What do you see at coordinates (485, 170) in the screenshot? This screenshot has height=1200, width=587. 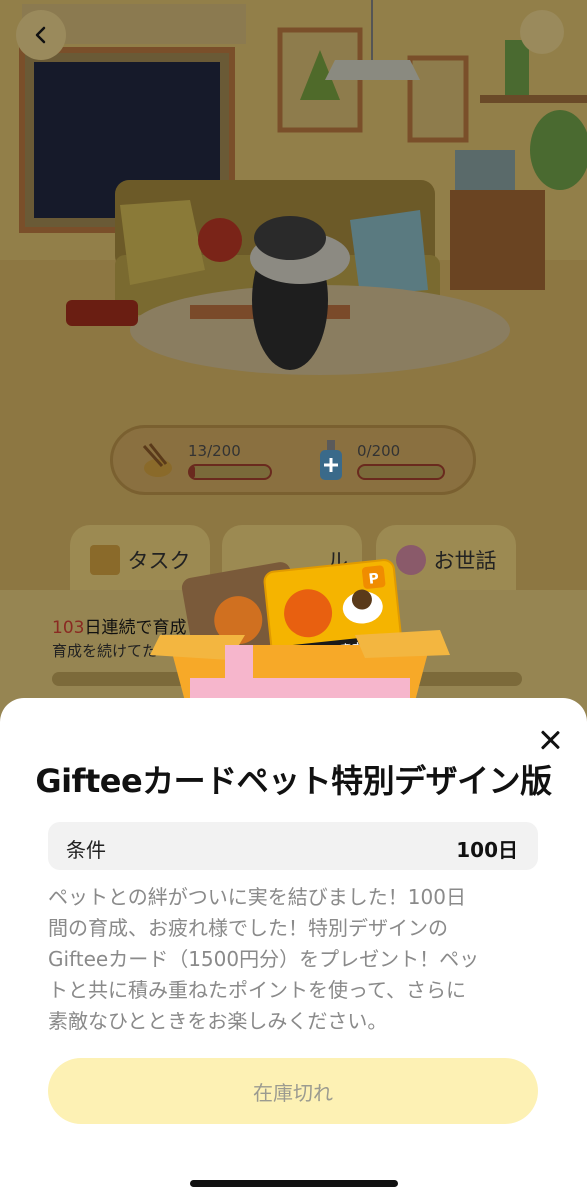 I see `stacked-books` at bounding box center [485, 170].